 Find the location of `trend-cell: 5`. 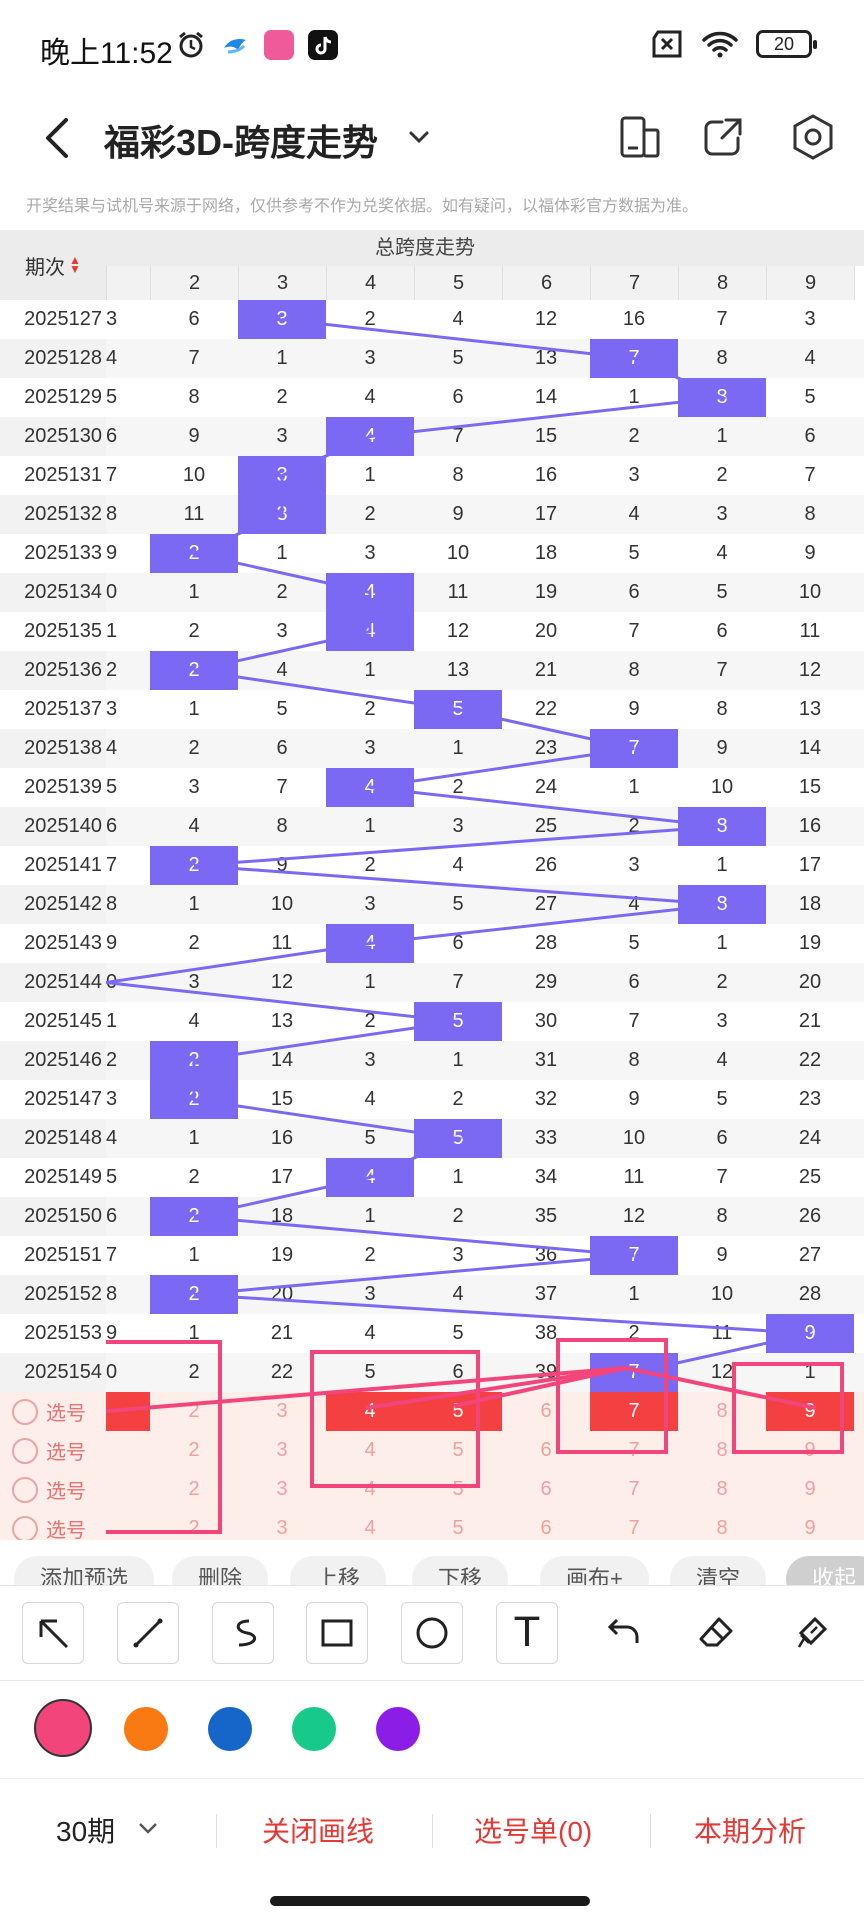

trend-cell: 5 is located at coordinates (634, 553).